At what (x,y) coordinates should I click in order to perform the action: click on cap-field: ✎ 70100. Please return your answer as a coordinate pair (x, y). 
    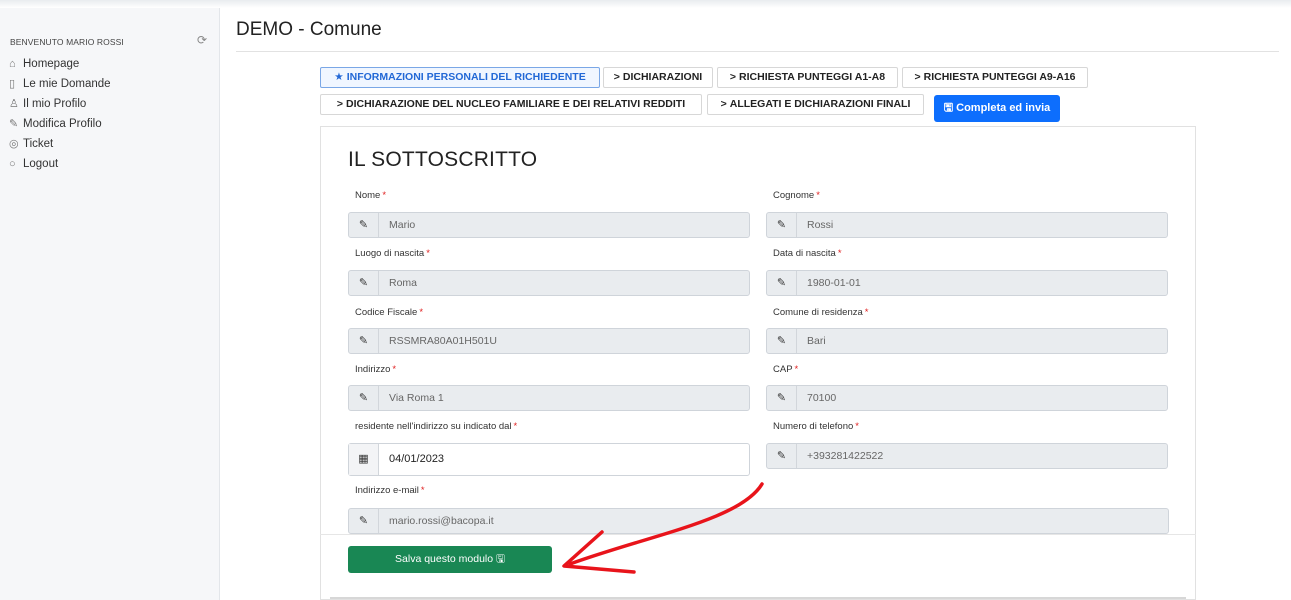
    Looking at the image, I should click on (967, 398).